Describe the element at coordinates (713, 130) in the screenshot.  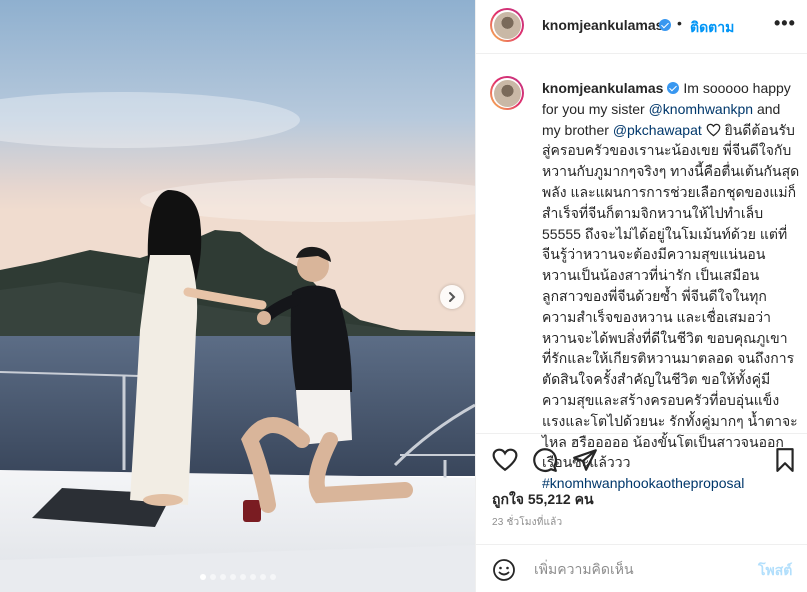
I see `heart-outline-icon` at that location.